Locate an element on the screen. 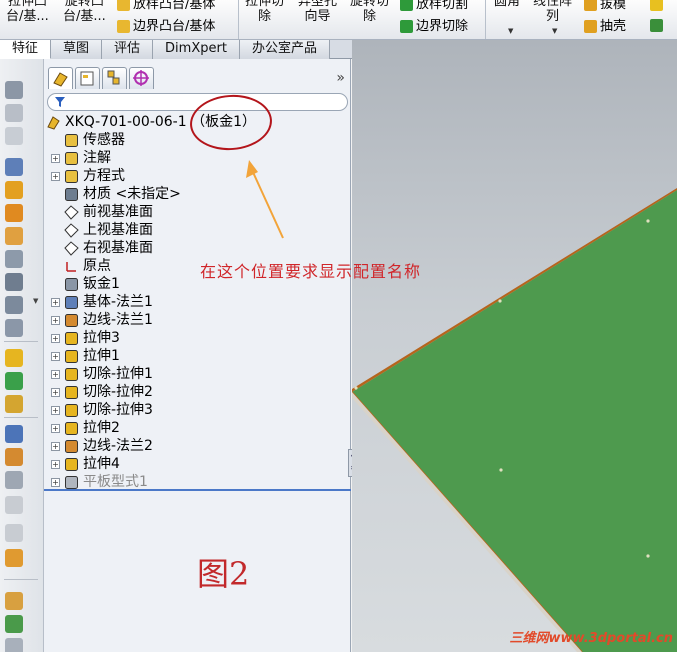  tab-dimxpert: DimXpert is located at coordinates (196, 49).